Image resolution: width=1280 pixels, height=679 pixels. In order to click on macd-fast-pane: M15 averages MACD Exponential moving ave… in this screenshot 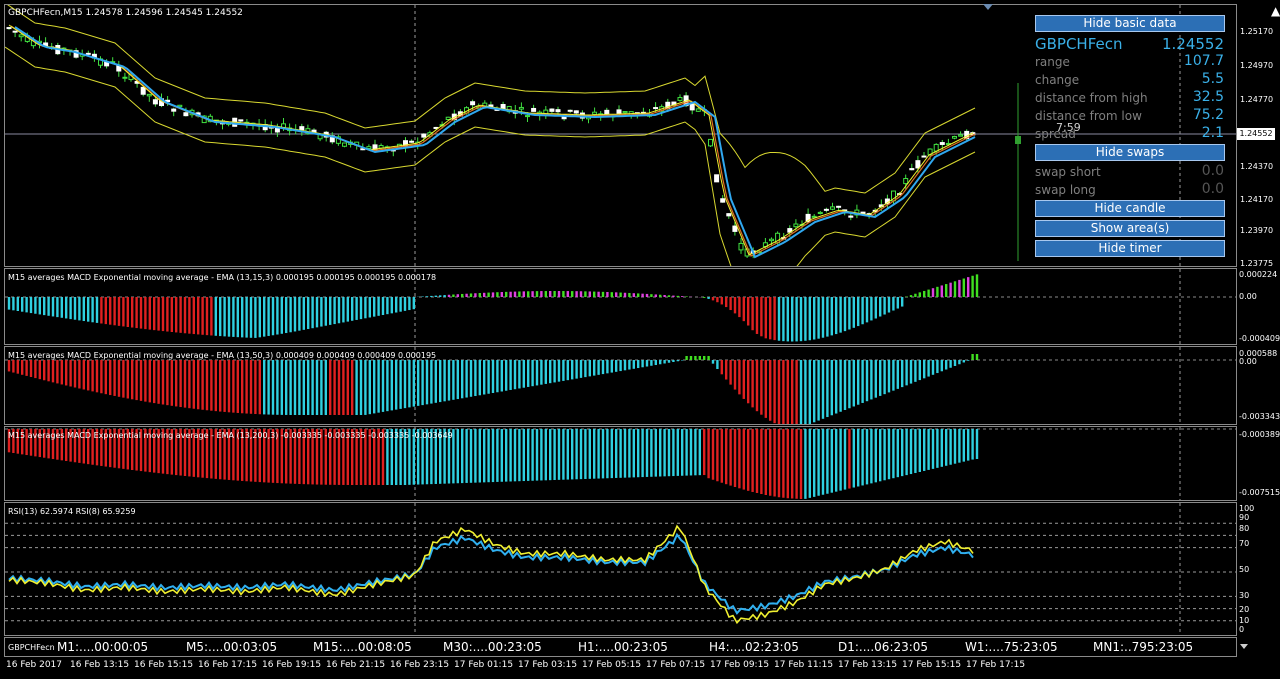, I will do `click(620, 306)`.